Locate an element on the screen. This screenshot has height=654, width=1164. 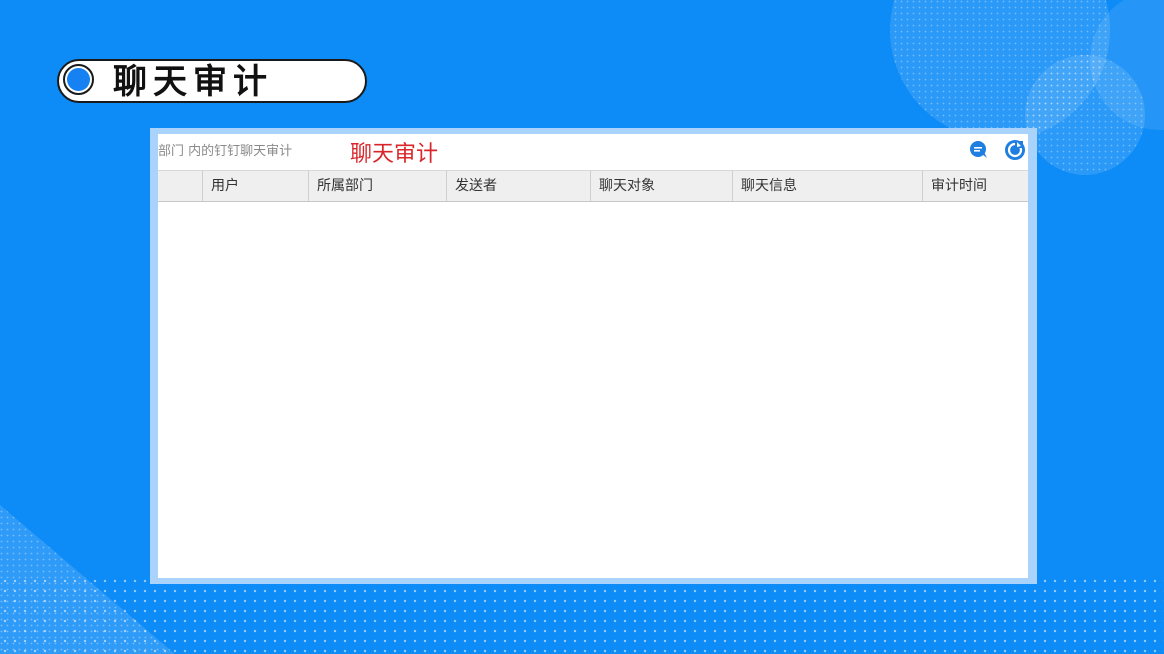
table-header: 用户 所属部门 发送者 聊天对象 聊天信息 审计时间 is located at coordinates (593, 186).